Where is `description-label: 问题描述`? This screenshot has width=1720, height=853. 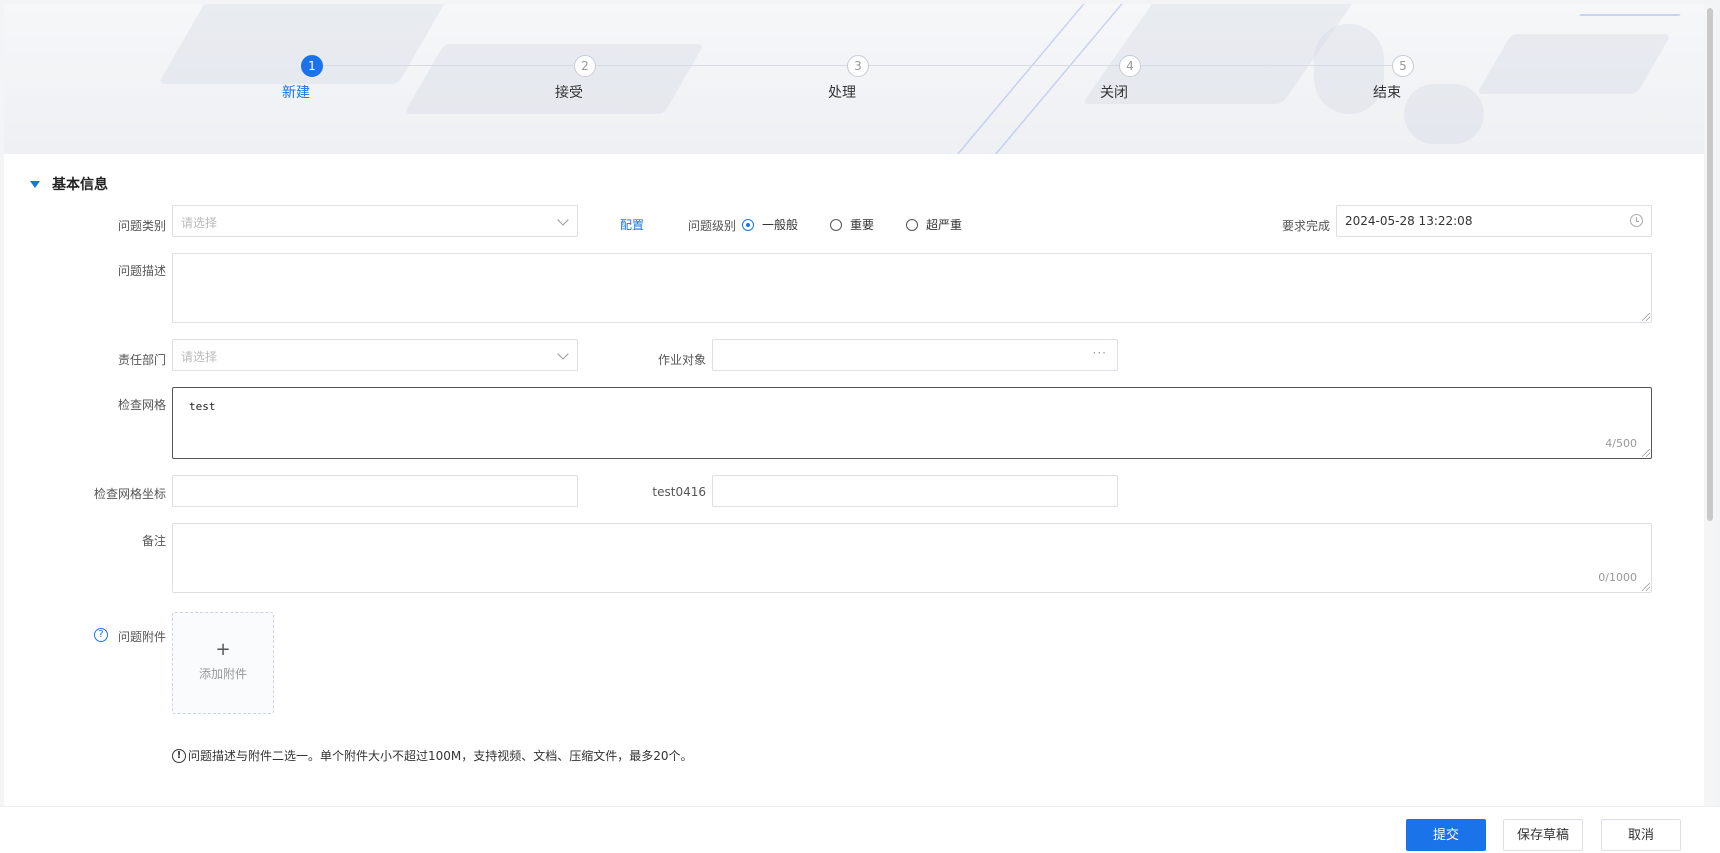
description-label: 问题描述 is located at coordinates (141, 271).